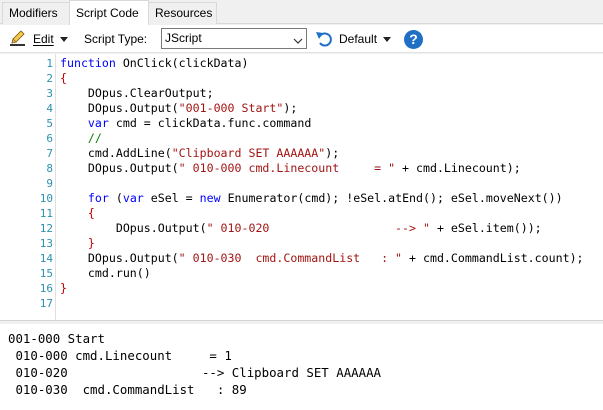 This screenshot has width=603, height=410. I want to click on code-line: 9, so click(301, 183).